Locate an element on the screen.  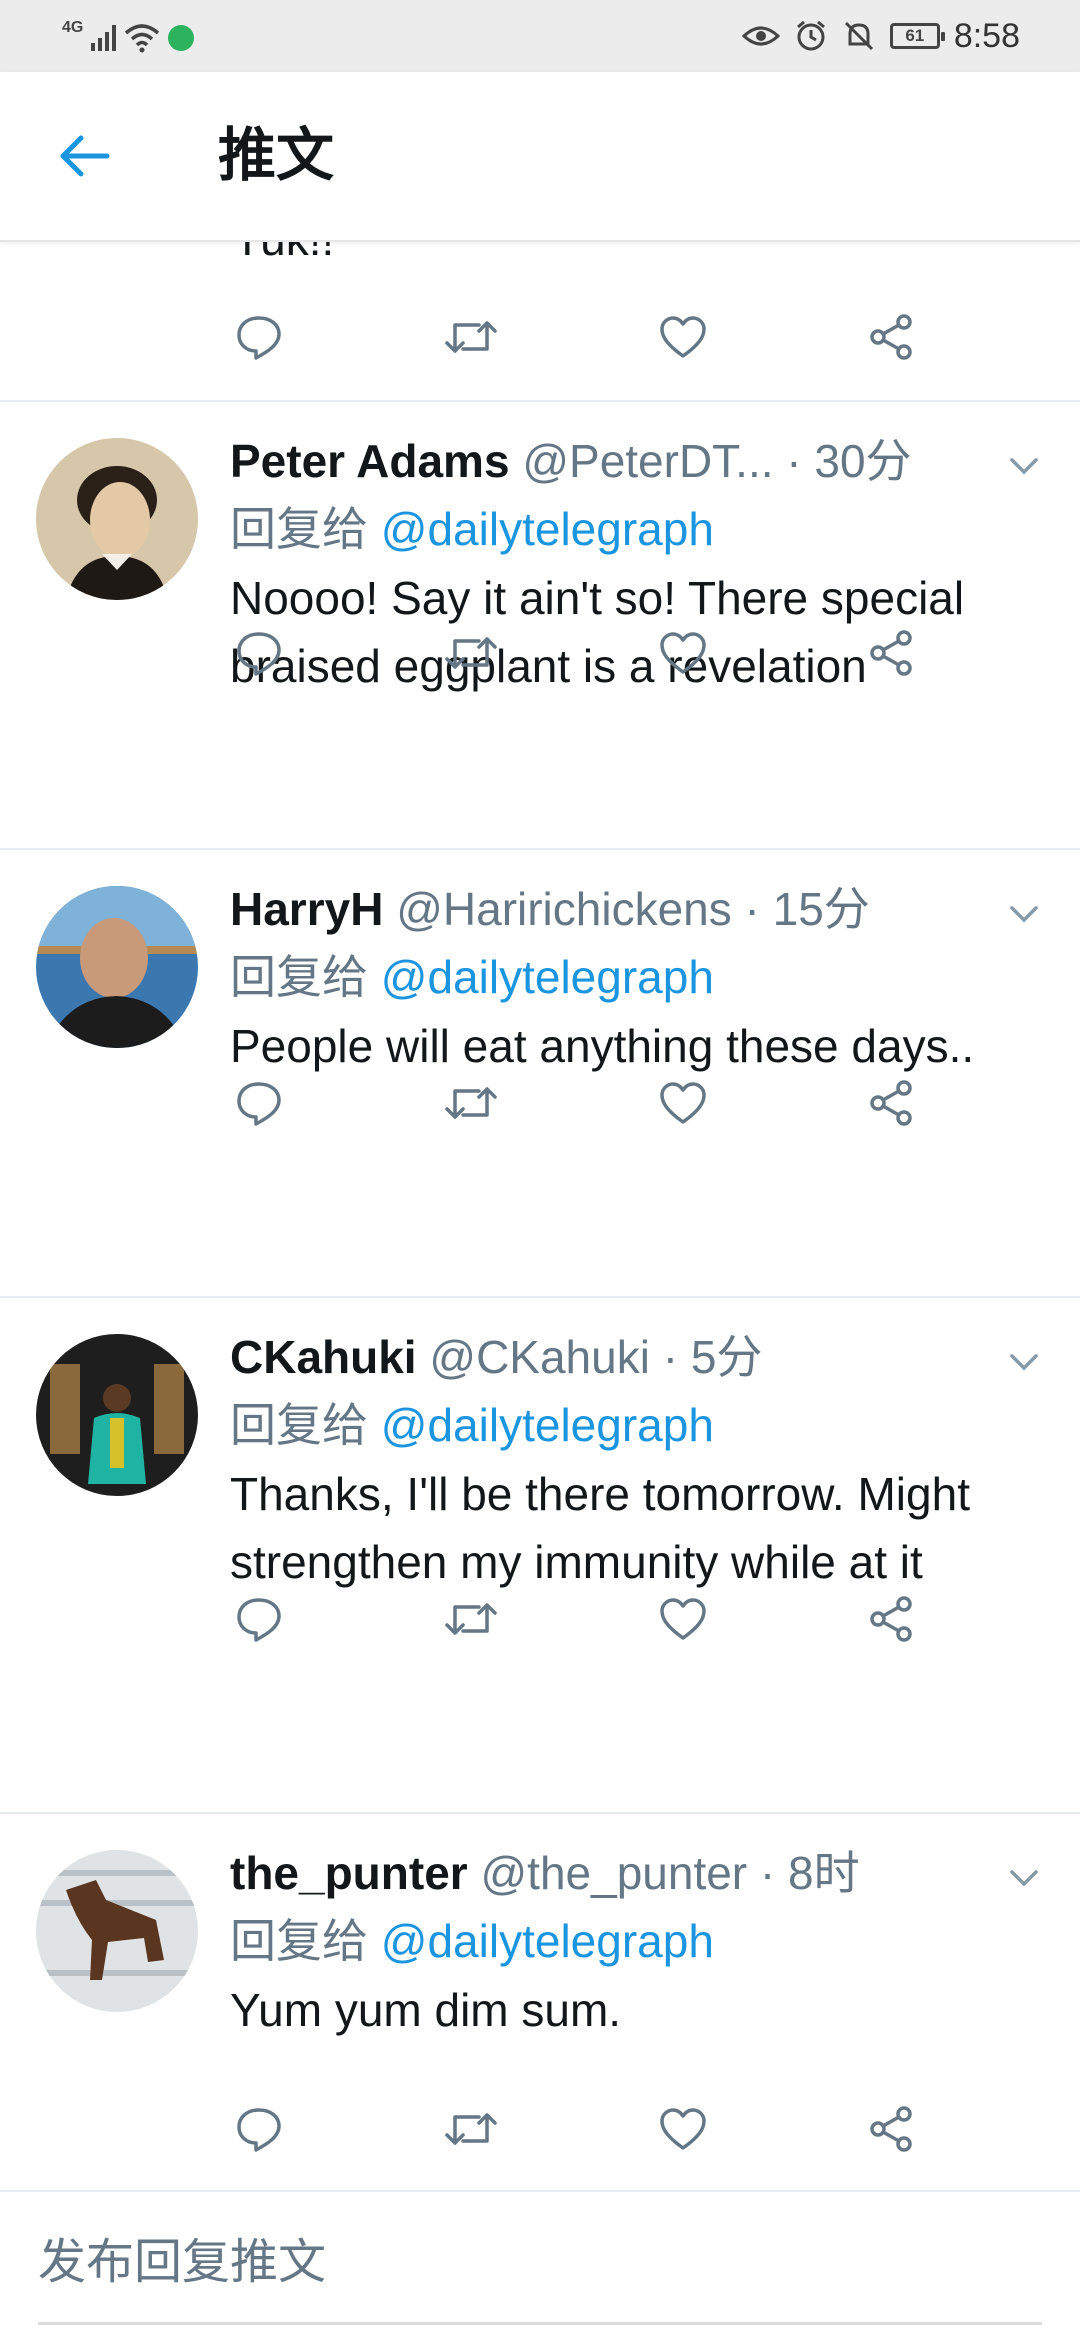
back-button is located at coordinates (84, 156).